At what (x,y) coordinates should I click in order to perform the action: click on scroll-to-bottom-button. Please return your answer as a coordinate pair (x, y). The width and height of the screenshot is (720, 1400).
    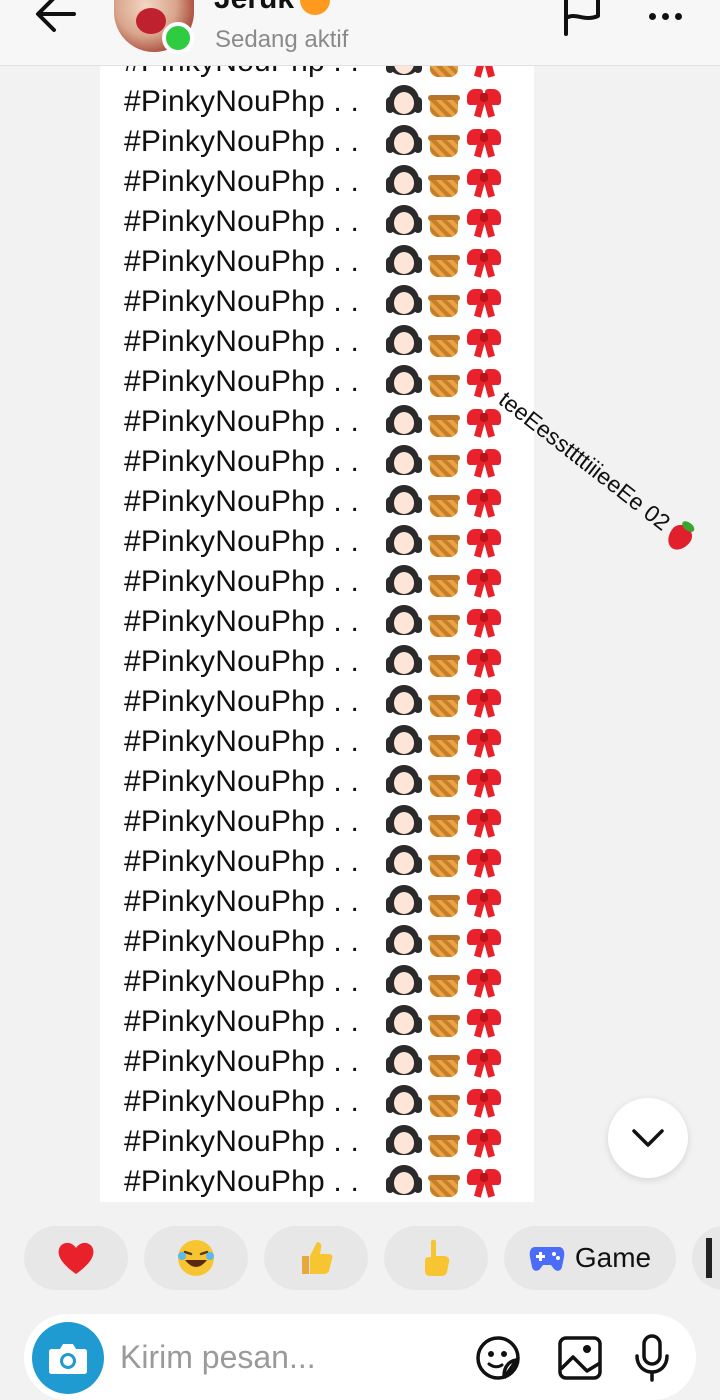
    Looking at the image, I should click on (648, 1138).